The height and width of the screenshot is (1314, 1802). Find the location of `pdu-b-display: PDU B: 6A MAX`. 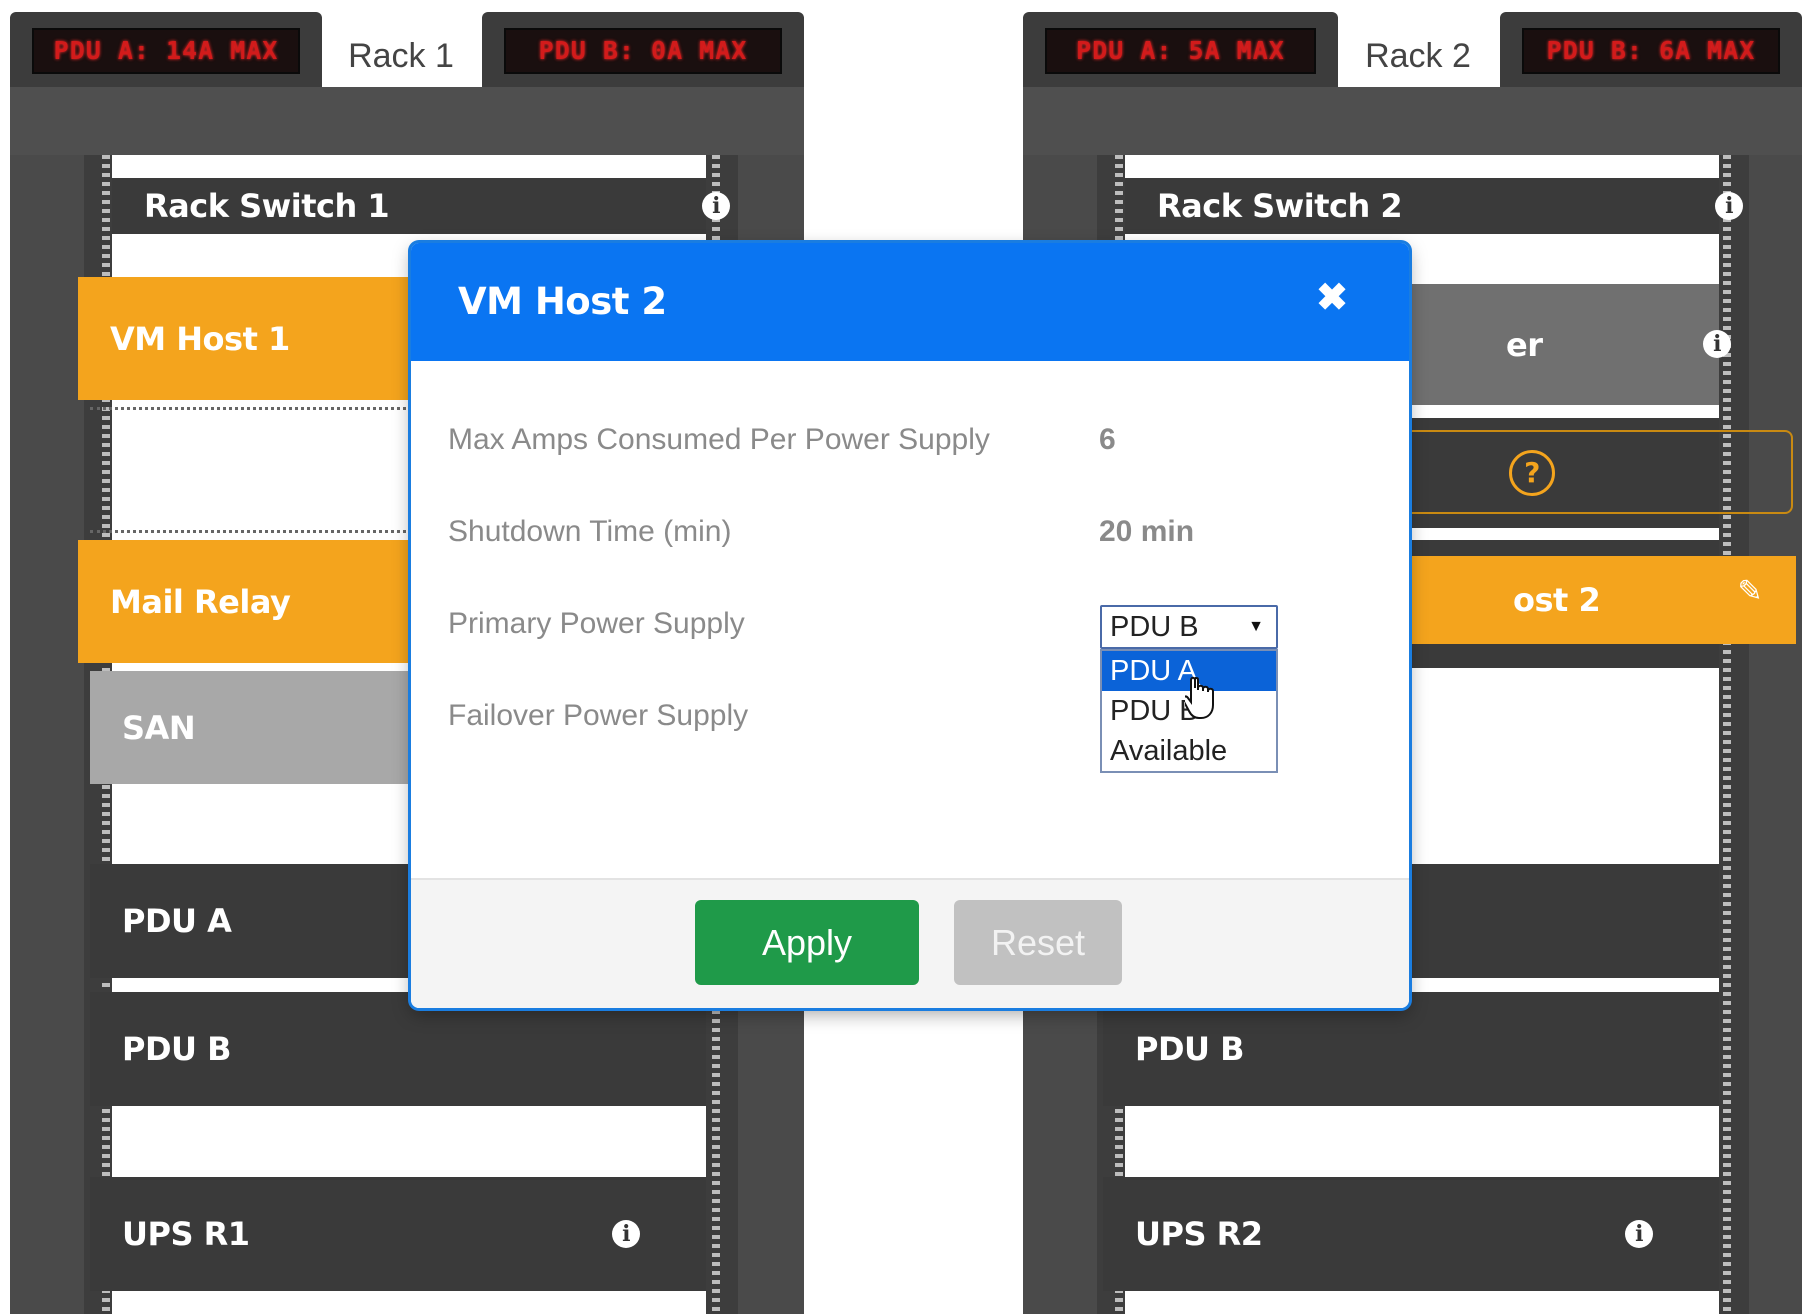

pdu-b-display: PDU B: 6A MAX is located at coordinates (1651, 49).